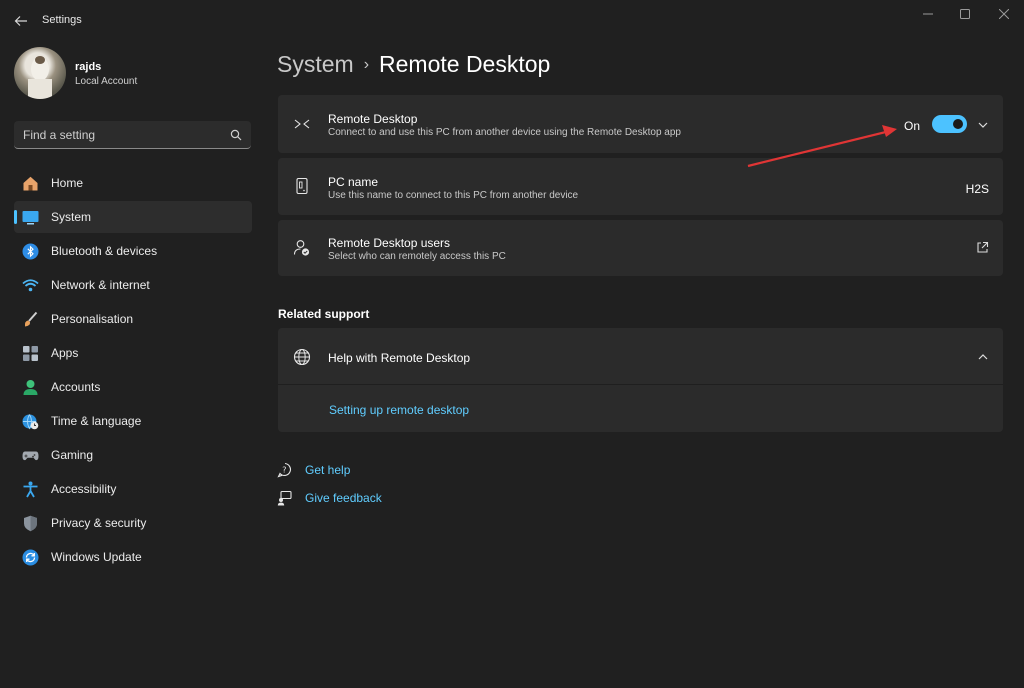  I want to click on setting-up-remote-desktop-link: Setting up remote desktop, so click(399, 410).